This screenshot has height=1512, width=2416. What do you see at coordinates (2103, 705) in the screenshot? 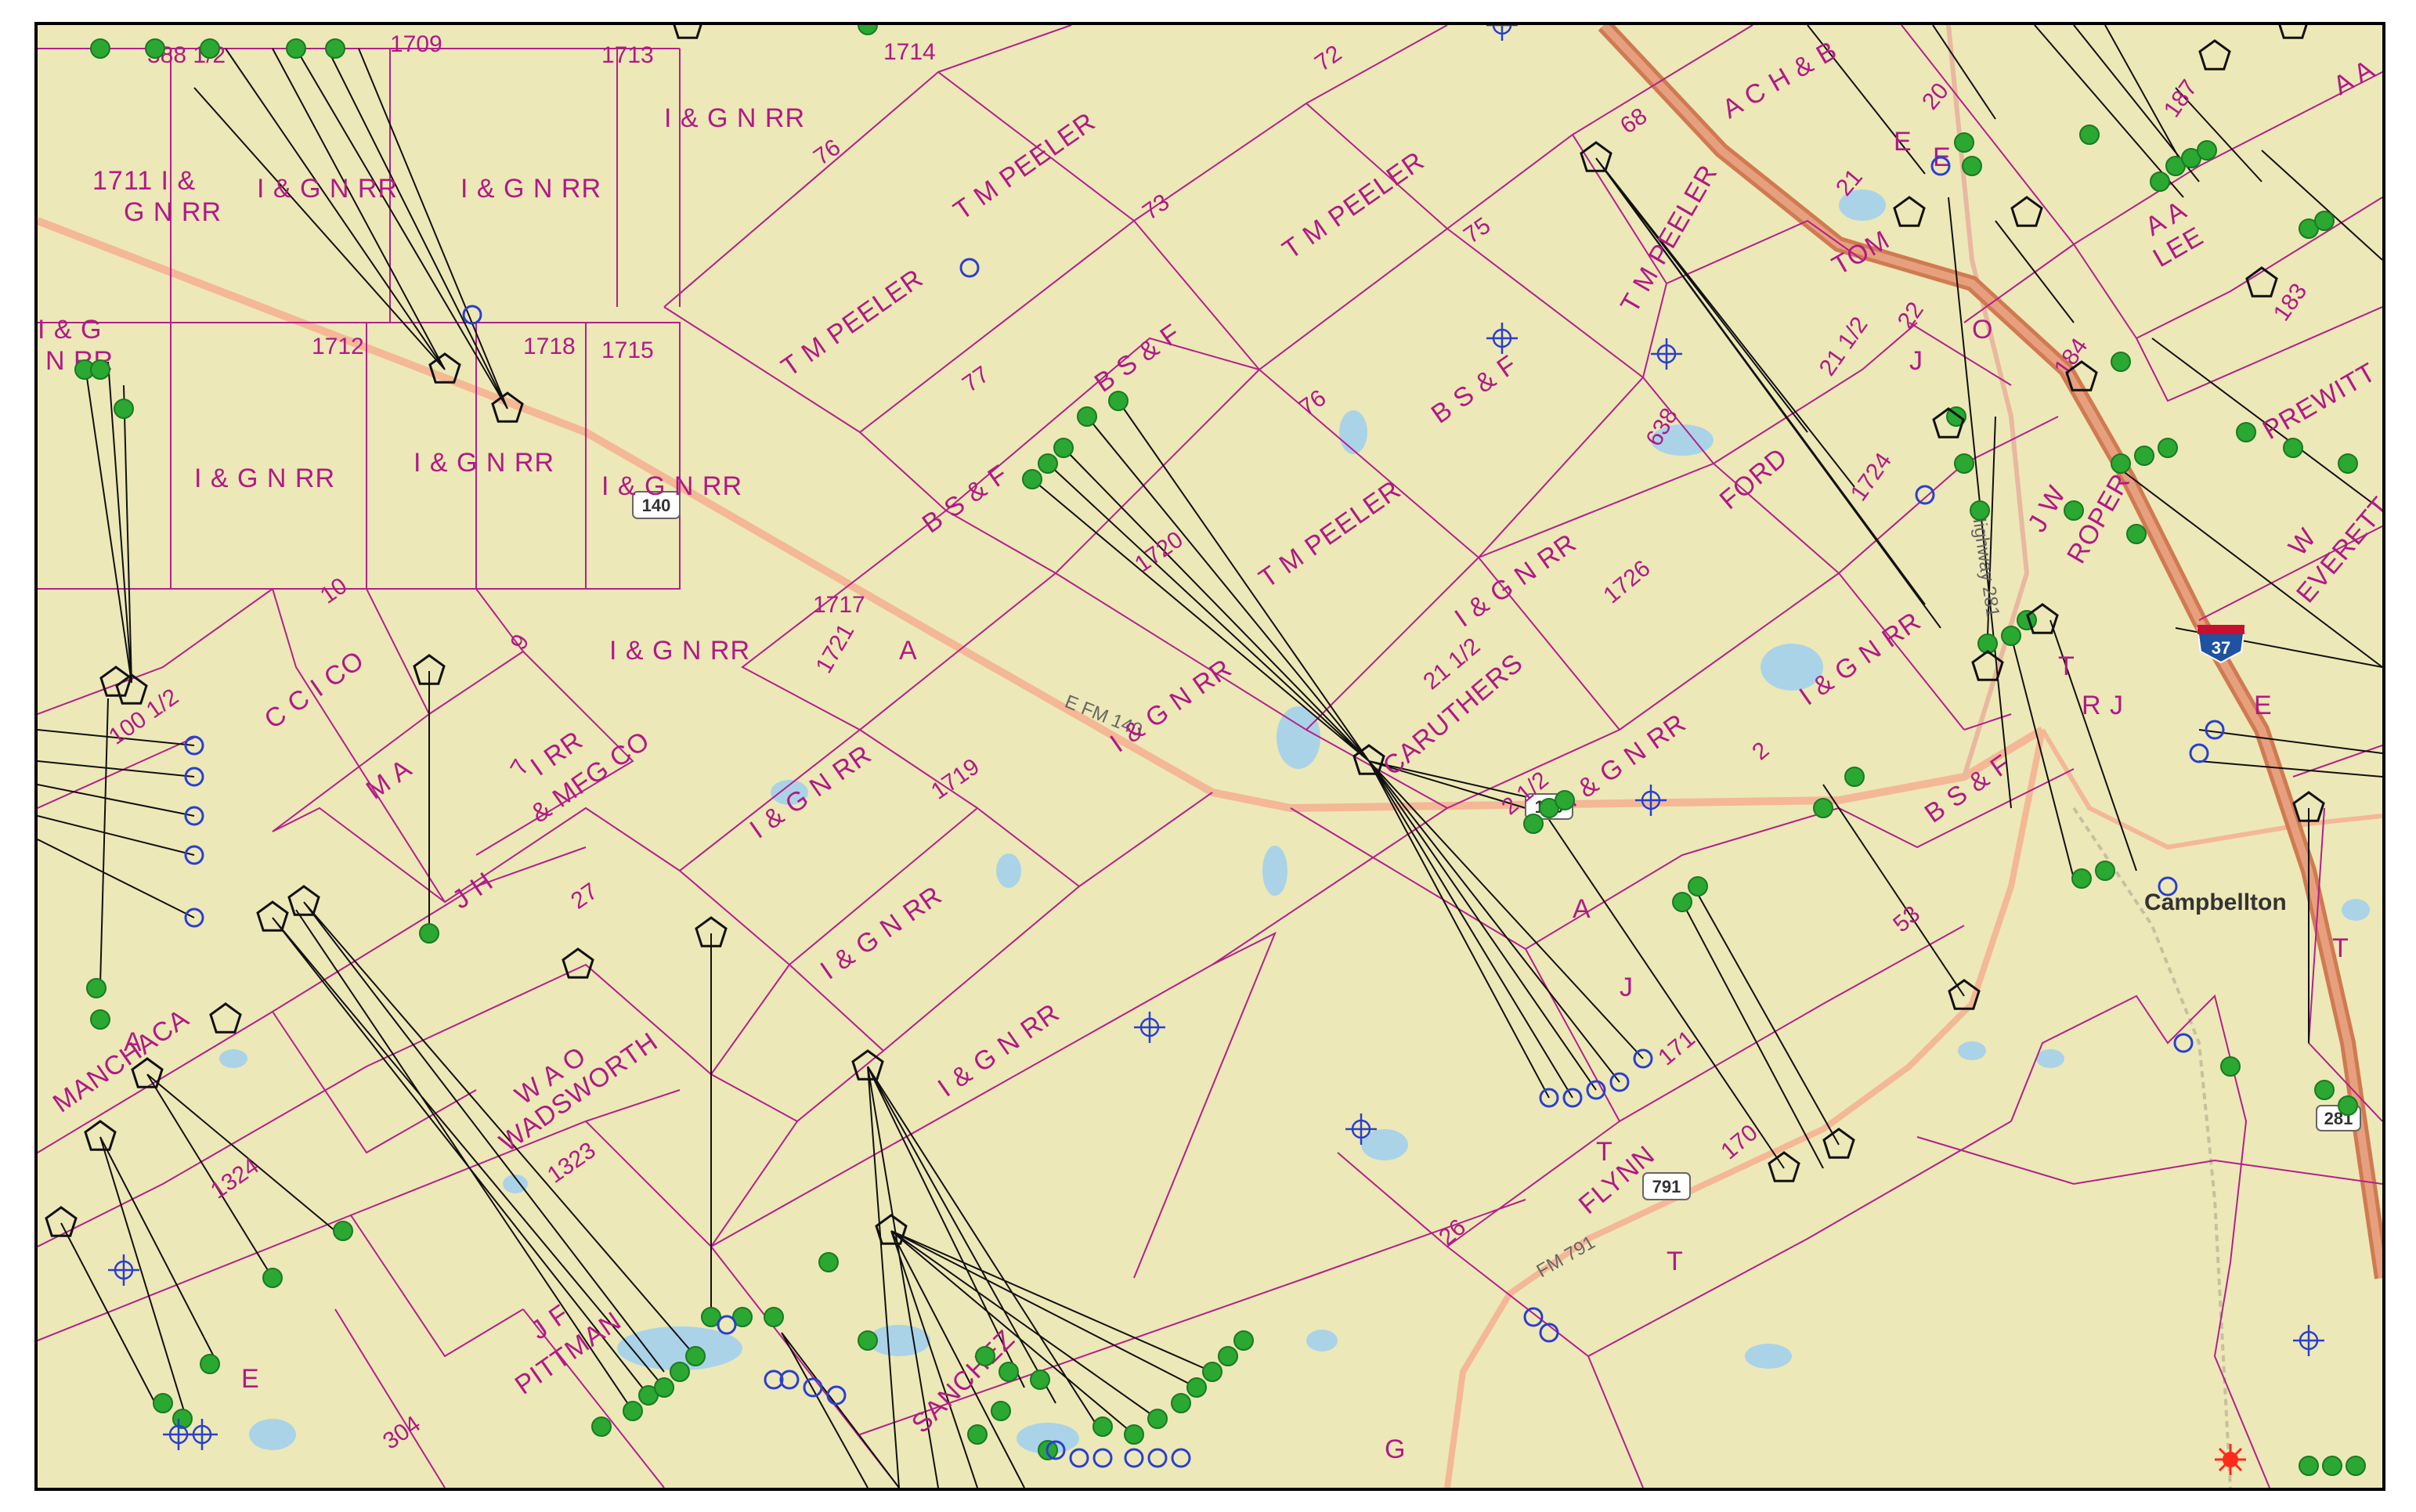
I see `tract-label: R J` at bounding box center [2103, 705].